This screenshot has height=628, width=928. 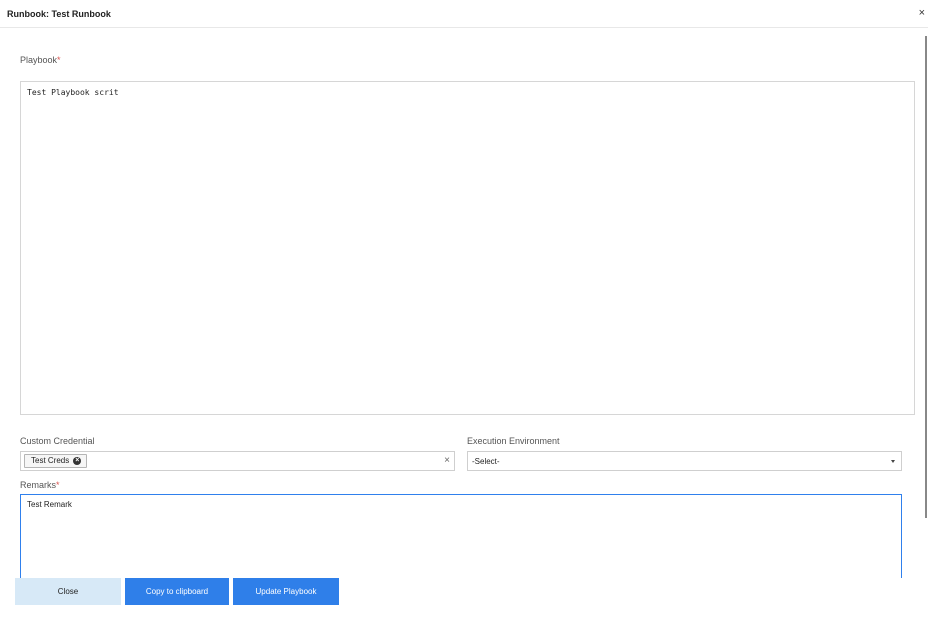 I want to click on playbook-label: Playbook*, so click(x=40, y=60).